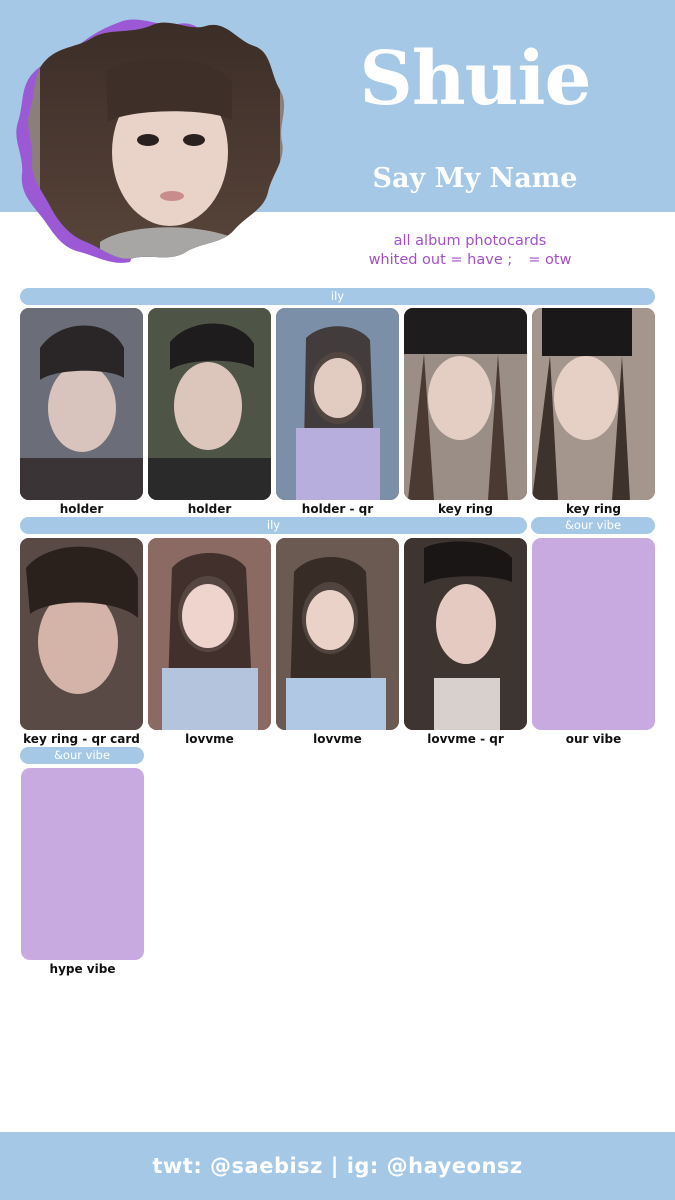 Image resolution: width=675 pixels, height=1200 pixels. Describe the element at coordinates (82, 969) in the screenshot. I see `card-label: hype vibe` at that location.